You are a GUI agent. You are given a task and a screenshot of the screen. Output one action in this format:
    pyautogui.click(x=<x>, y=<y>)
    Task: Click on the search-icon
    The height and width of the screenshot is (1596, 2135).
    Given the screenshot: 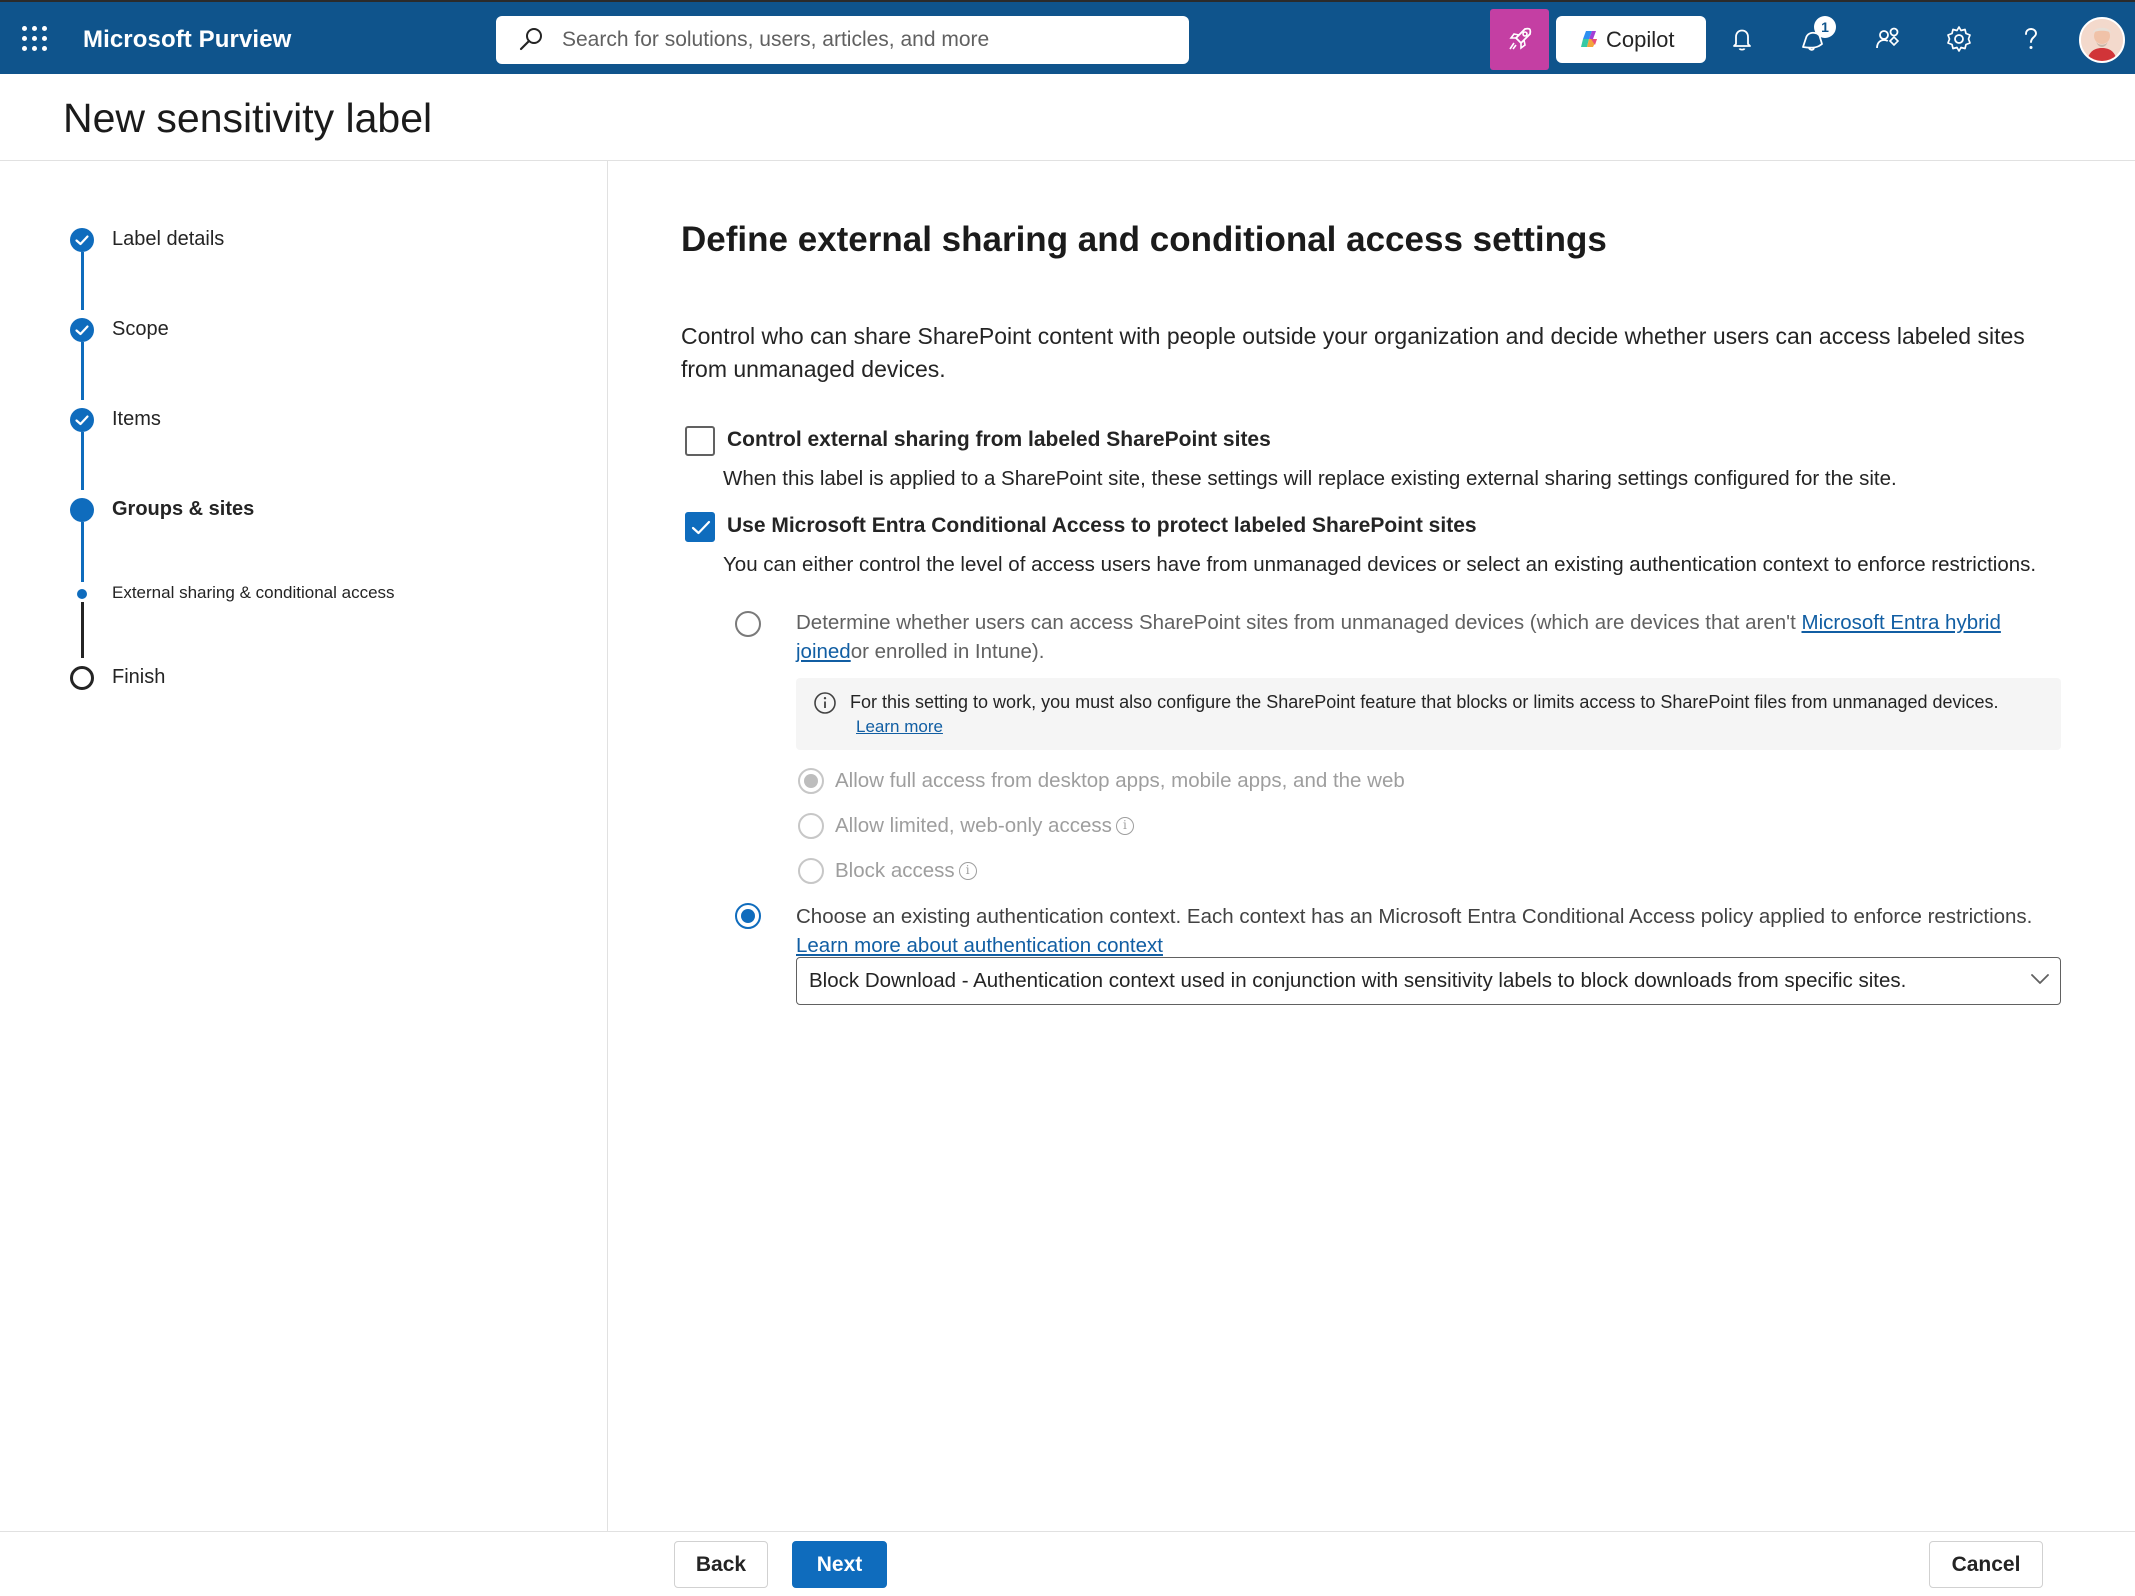 What is the action you would take?
    pyautogui.click(x=530, y=39)
    